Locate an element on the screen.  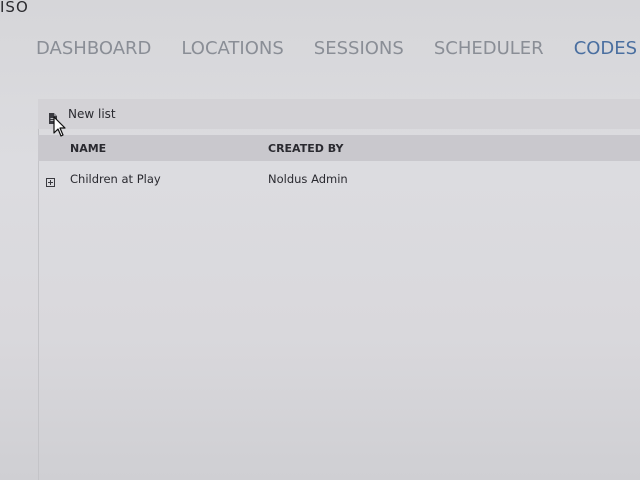
column-header-name: NAME is located at coordinates (88, 148).